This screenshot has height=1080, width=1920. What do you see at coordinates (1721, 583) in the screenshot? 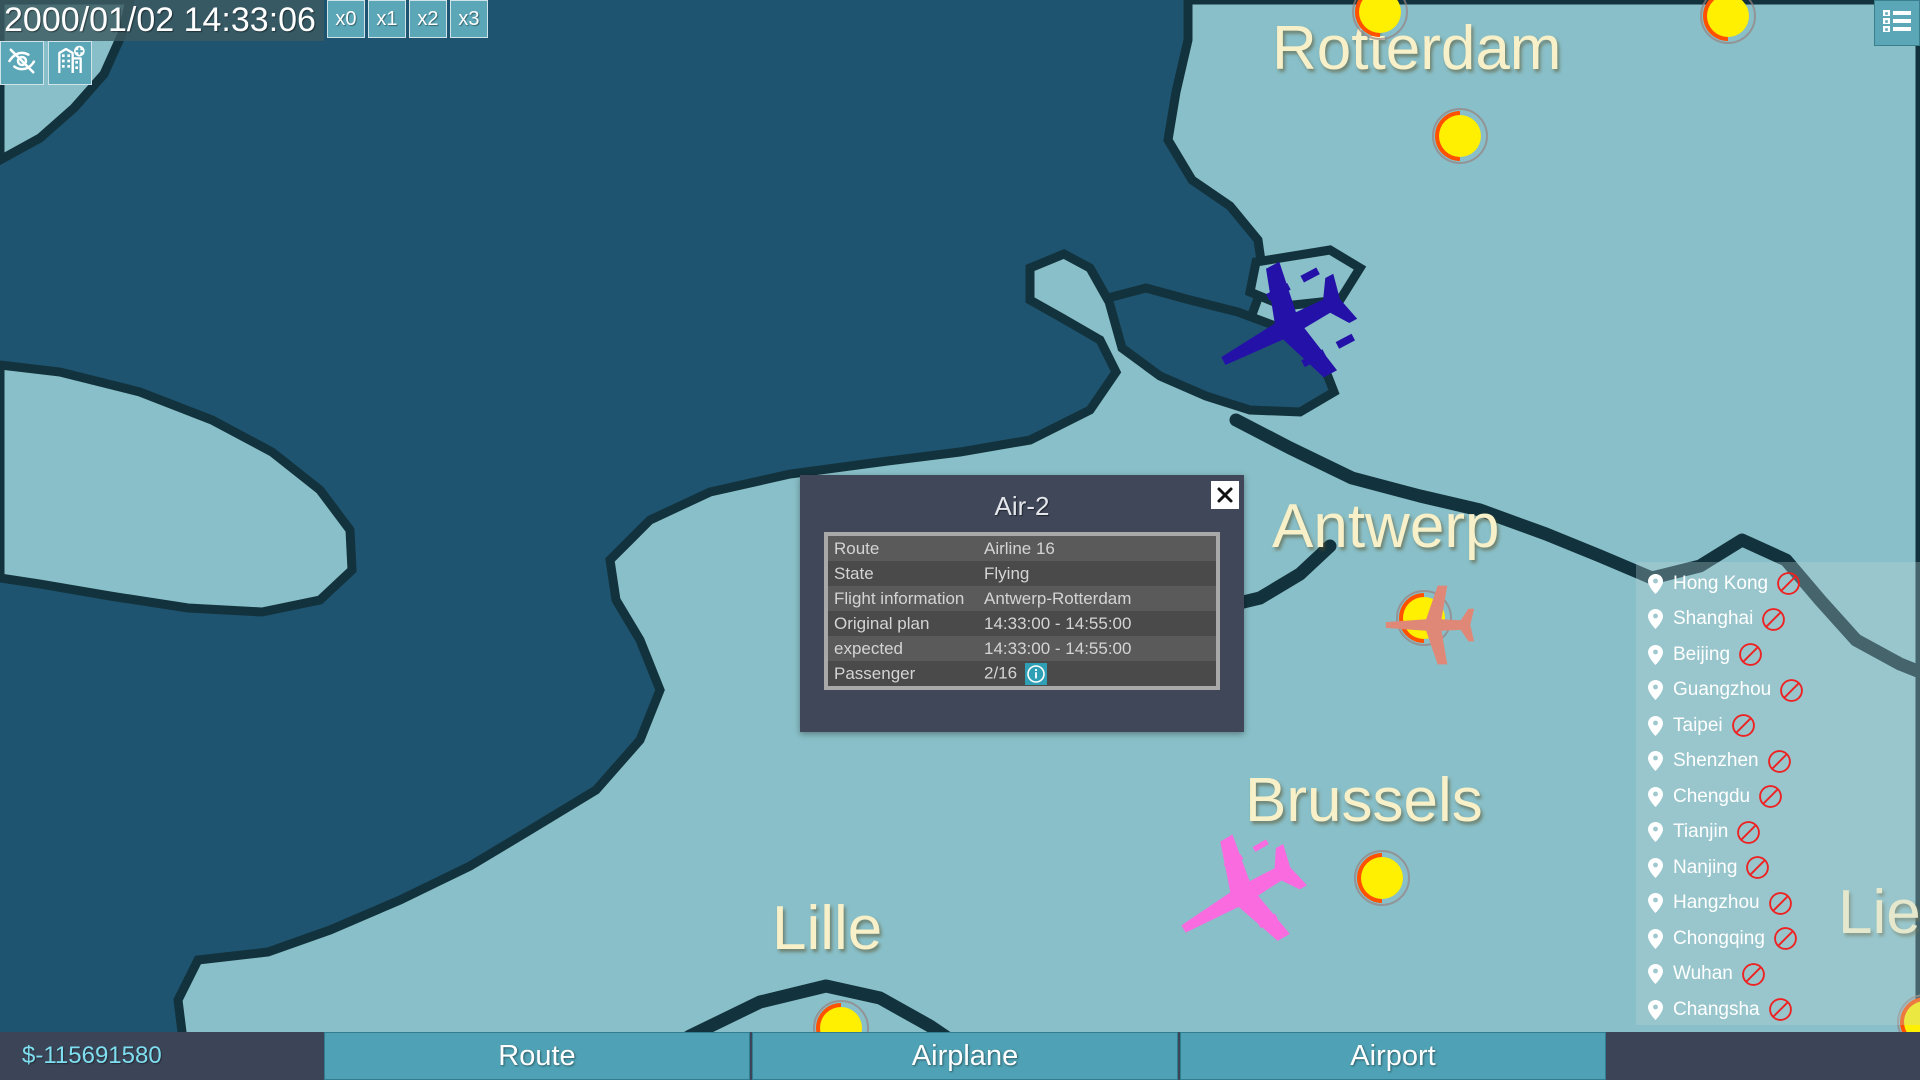
I see `city-list-item-label: Hong Kong` at bounding box center [1721, 583].